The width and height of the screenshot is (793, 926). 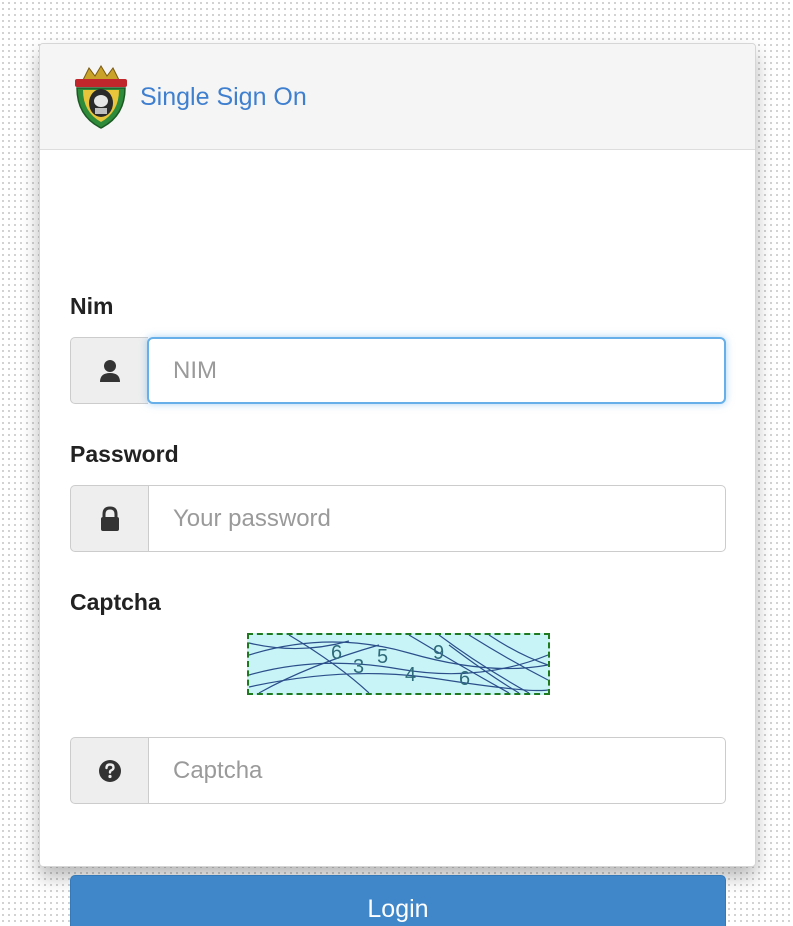 I want to click on captcha-char-3: 5, so click(x=382, y=657).